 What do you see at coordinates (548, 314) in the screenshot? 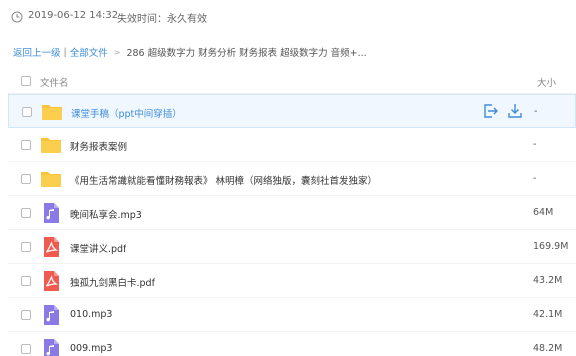
I see `file-size: 42.1M` at bounding box center [548, 314].